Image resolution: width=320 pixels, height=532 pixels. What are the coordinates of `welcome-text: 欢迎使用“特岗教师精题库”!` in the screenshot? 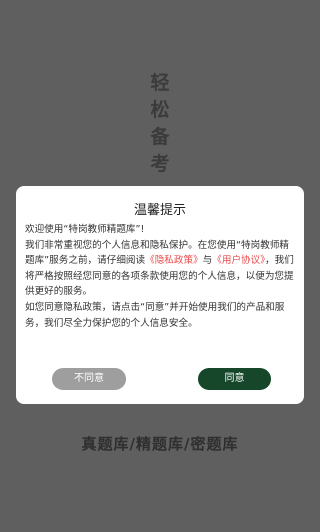 It's located at (85, 229).